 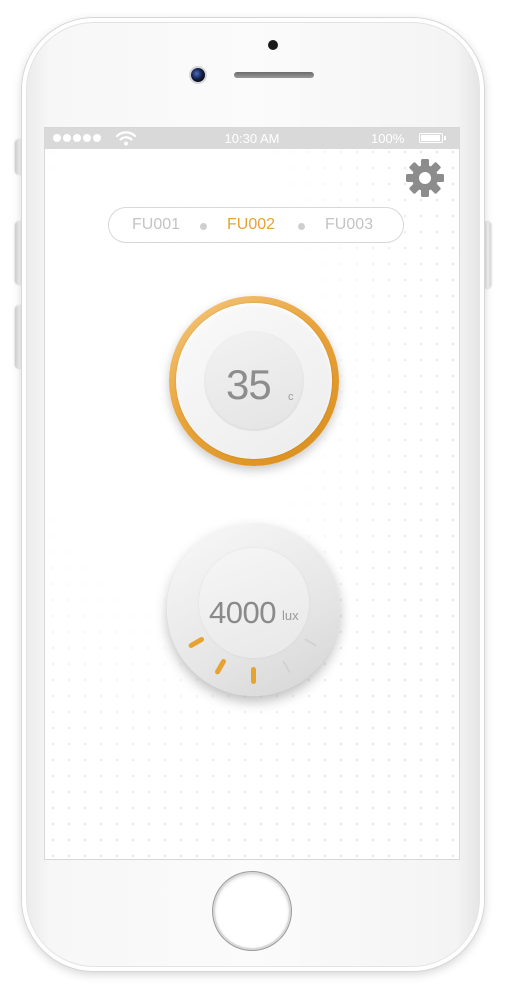 I want to click on tab-fu001: FU001, so click(x=156, y=225).